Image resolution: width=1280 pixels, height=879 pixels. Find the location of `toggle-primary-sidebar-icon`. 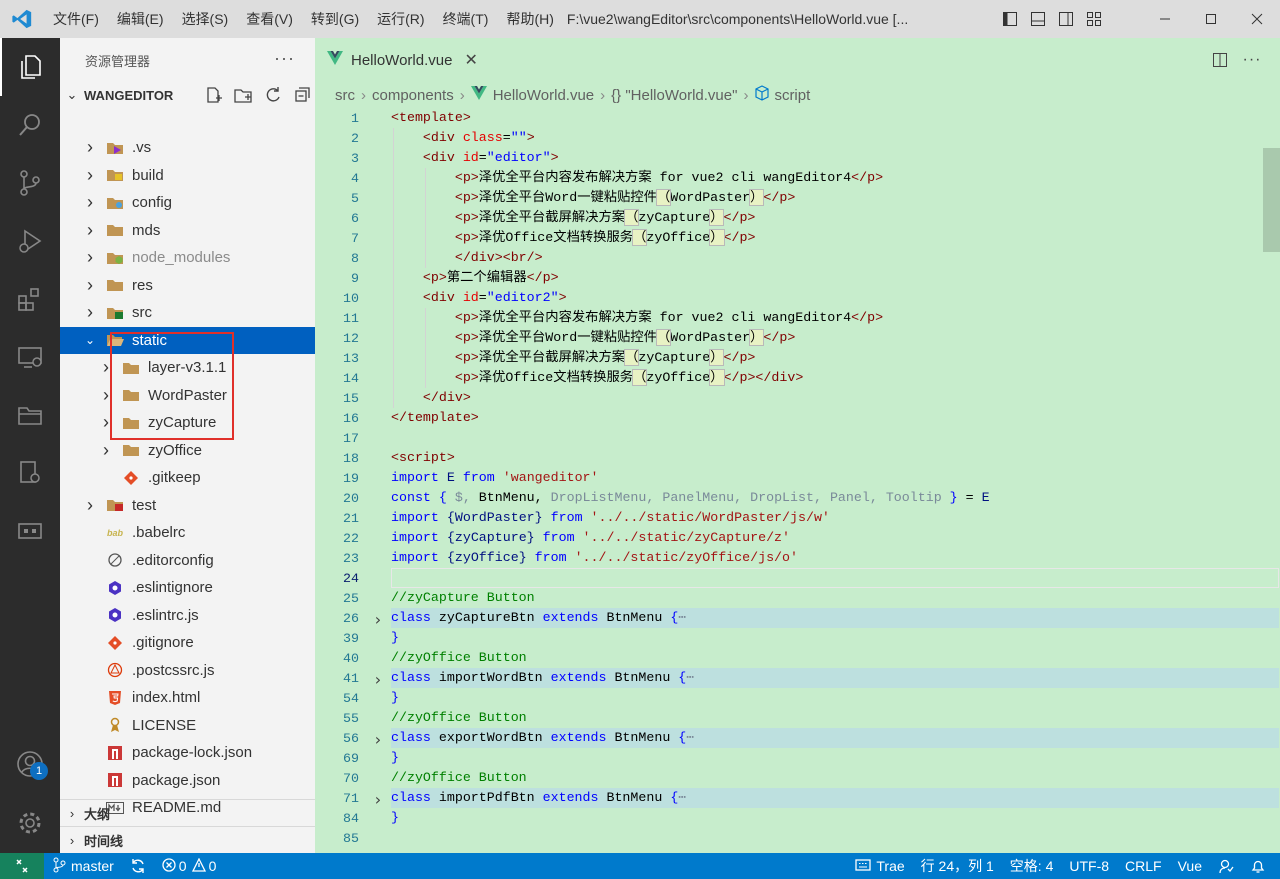

toggle-primary-sidebar-icon is located at coordinates (1010, 19).